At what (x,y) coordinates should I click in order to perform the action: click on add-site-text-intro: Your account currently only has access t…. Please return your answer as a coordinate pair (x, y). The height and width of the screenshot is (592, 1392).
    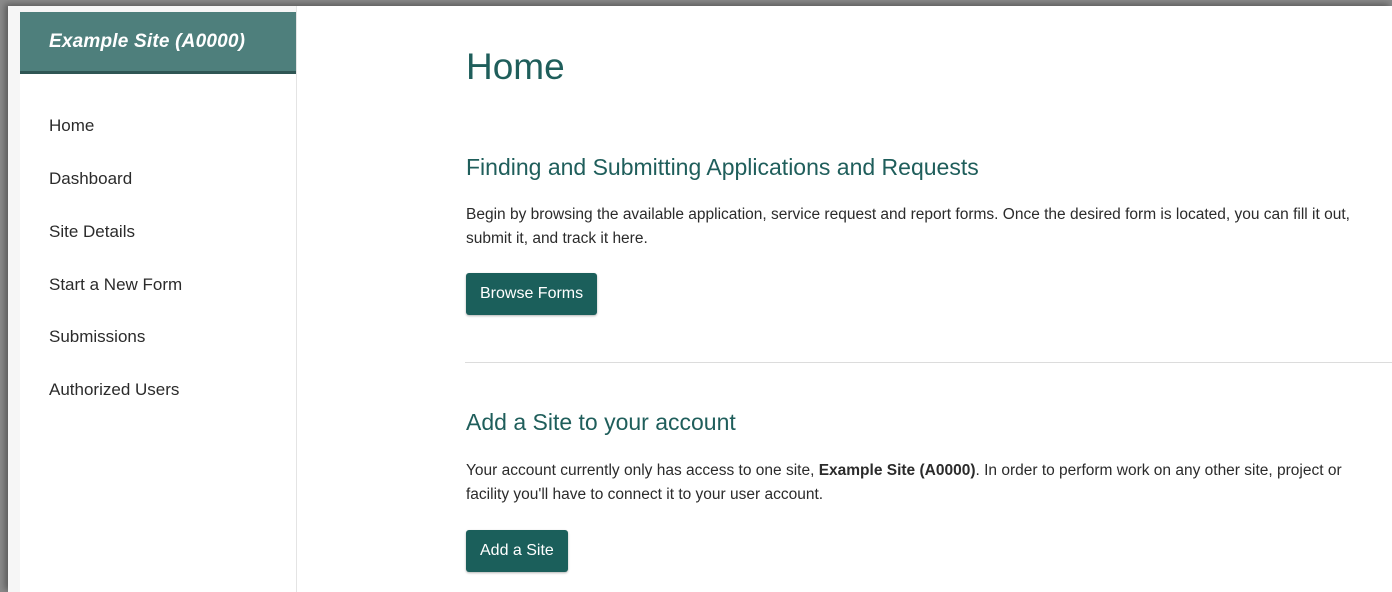
    Looking at the image, I should click on (642, 470).